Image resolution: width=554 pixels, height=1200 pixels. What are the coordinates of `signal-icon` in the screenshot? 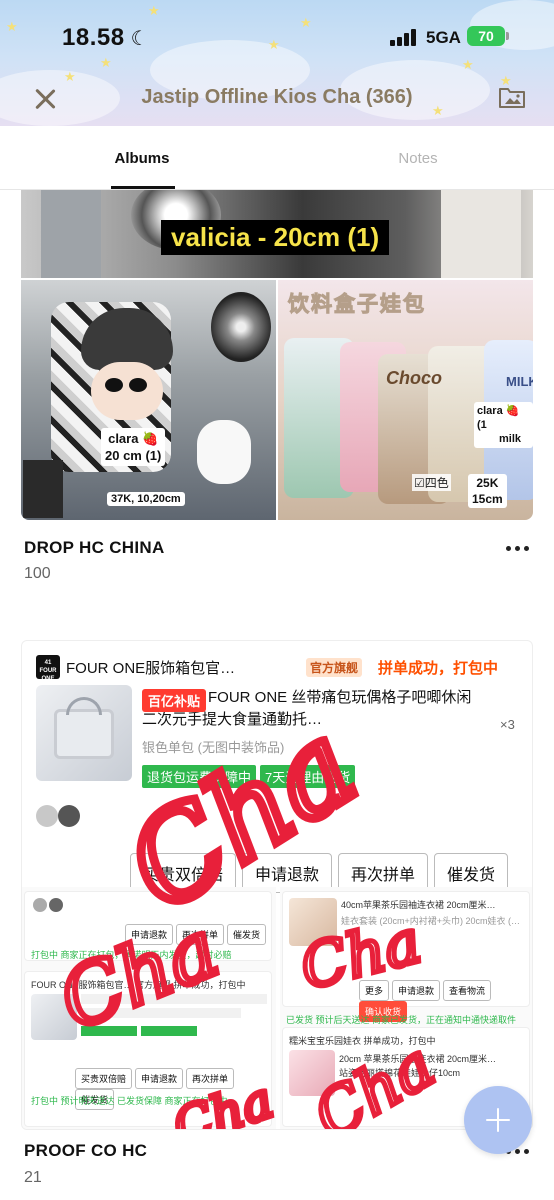 It's located at (405, 37).